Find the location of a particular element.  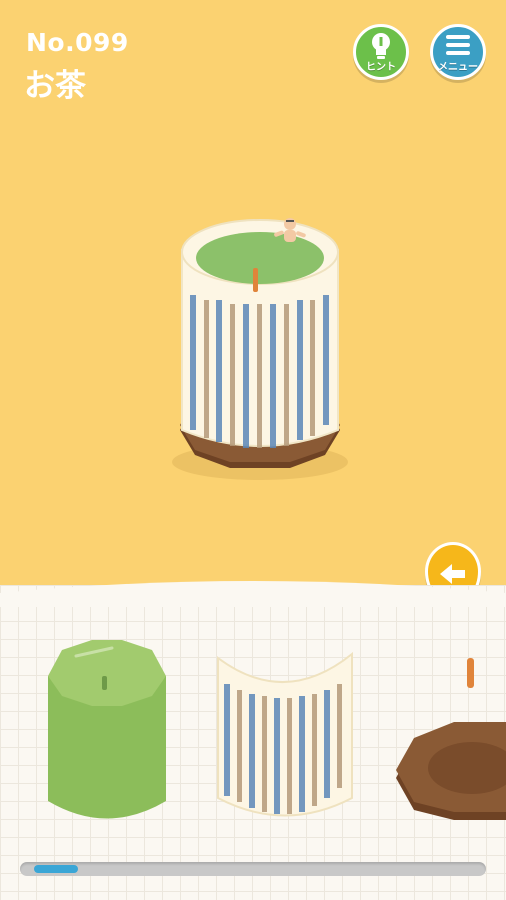

piece-wooden-saucer is located at coordinates (450, 775).